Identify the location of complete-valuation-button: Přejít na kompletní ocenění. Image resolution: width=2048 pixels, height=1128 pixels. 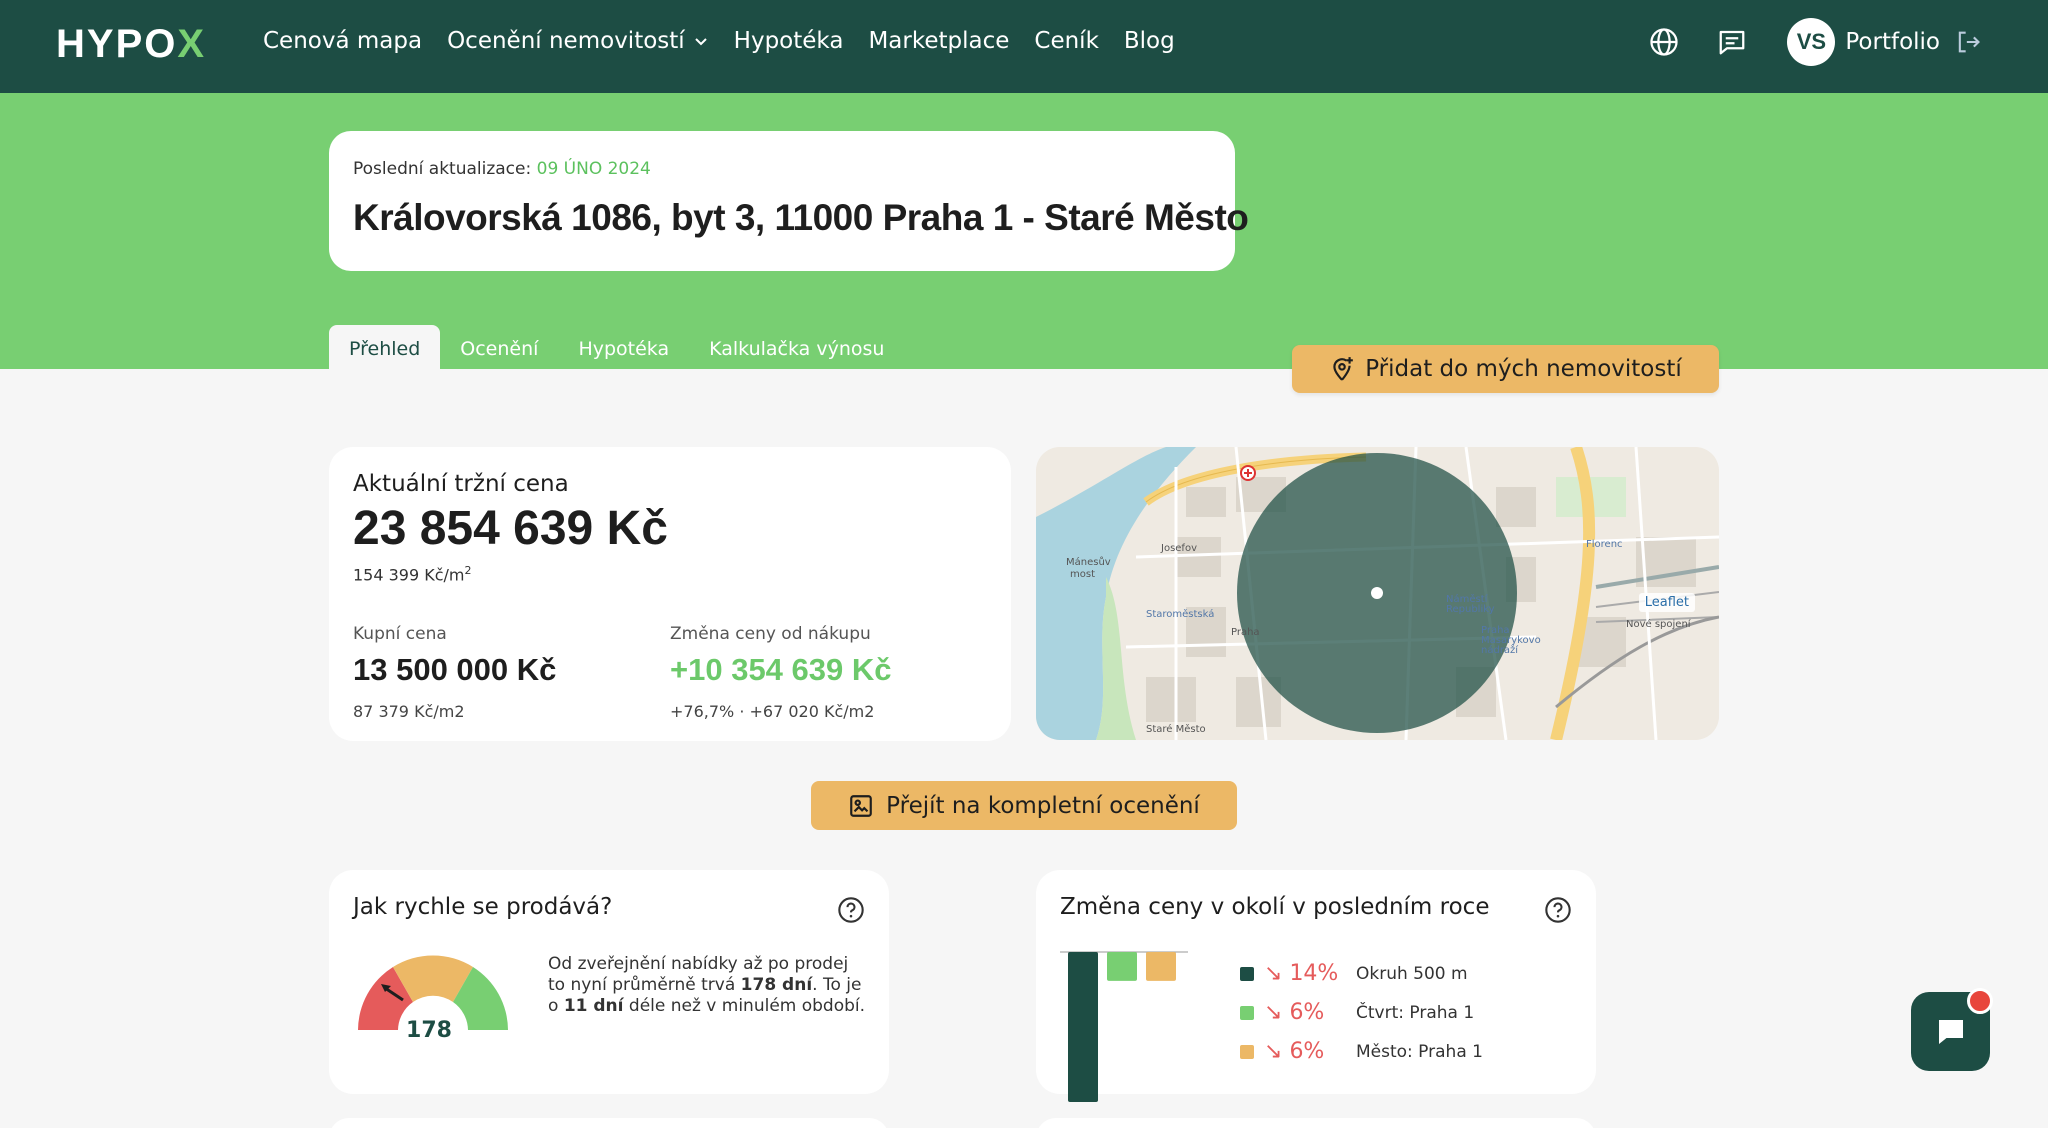
(1024, 805).